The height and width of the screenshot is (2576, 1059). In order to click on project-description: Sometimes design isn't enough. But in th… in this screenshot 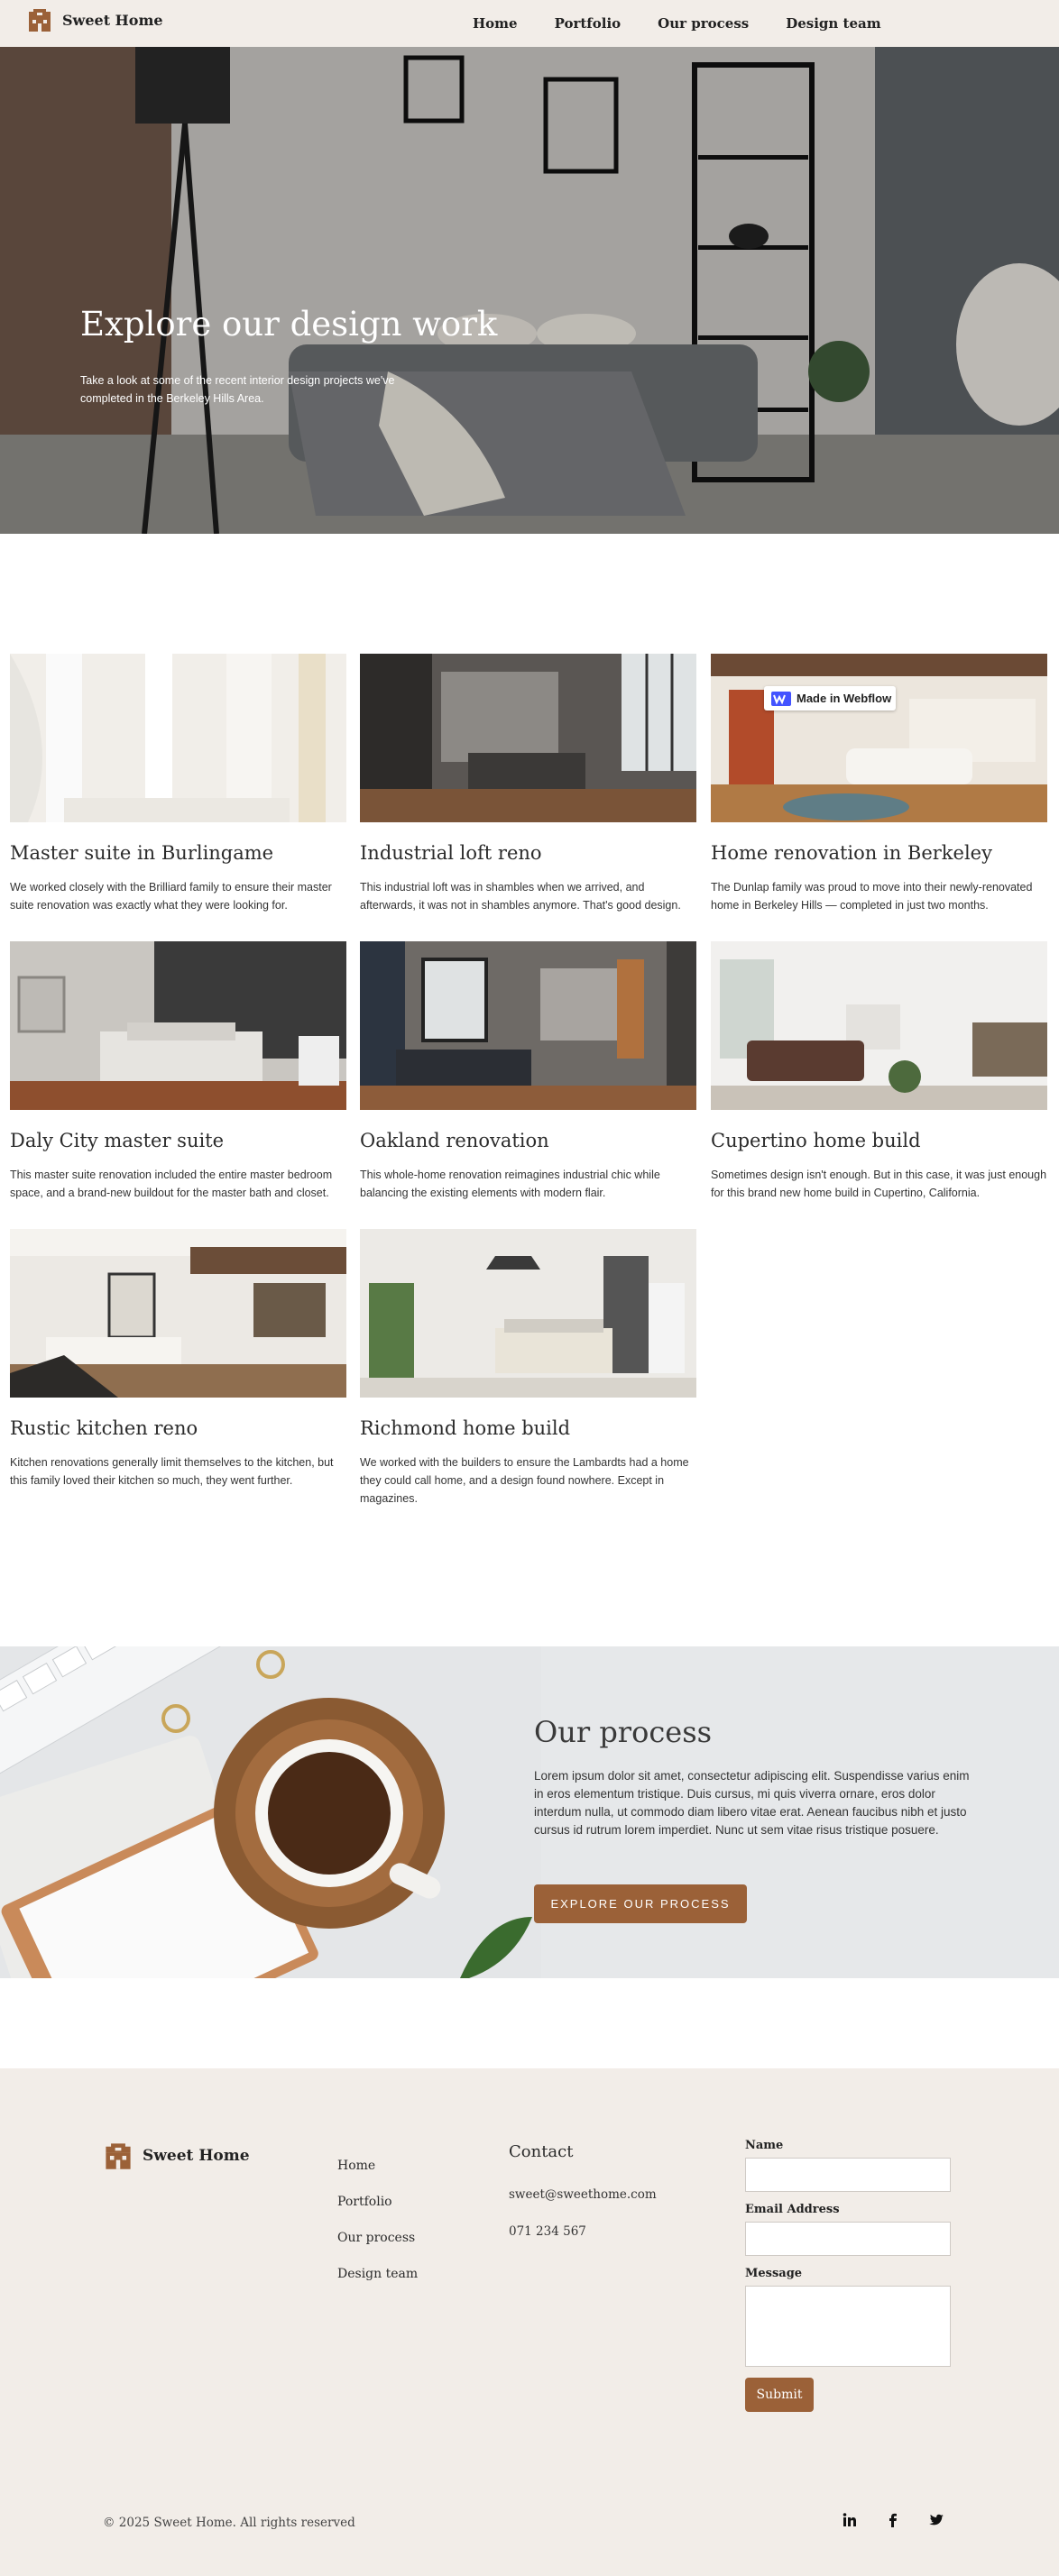, I will do `click(879, 1184)`.